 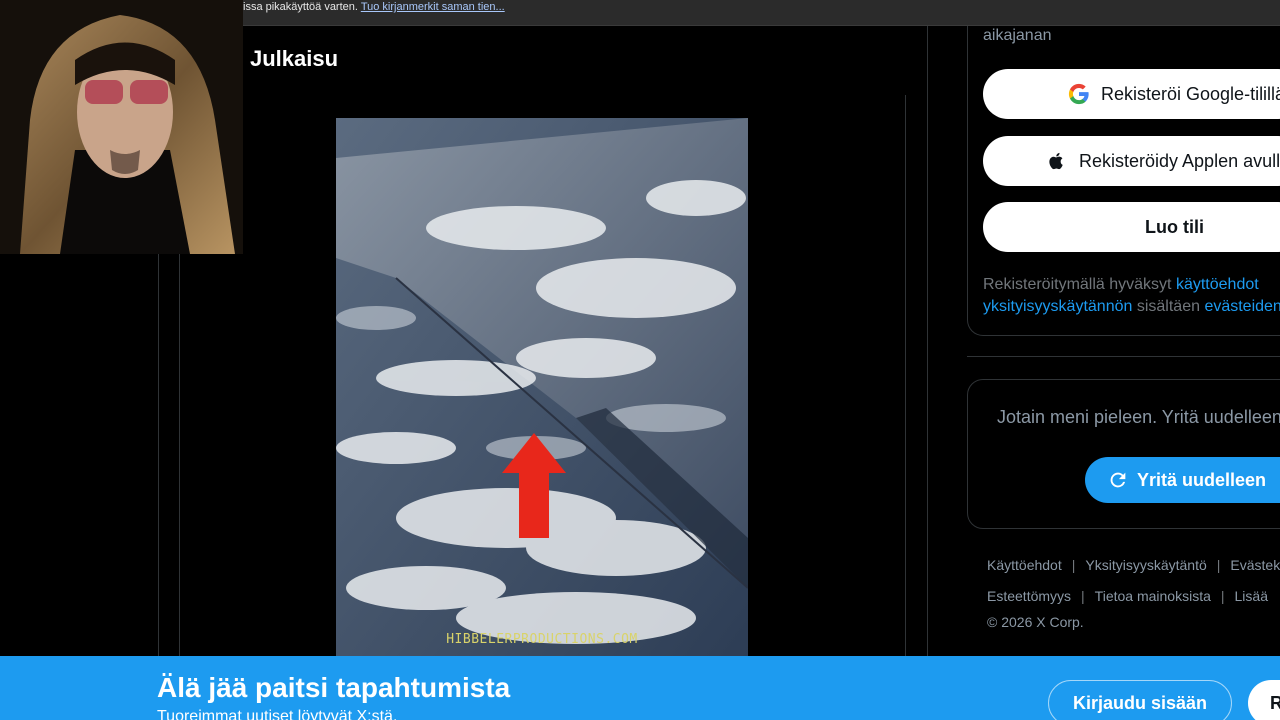 I want to click on sidebar-divider, so click(x=1123, y=356).